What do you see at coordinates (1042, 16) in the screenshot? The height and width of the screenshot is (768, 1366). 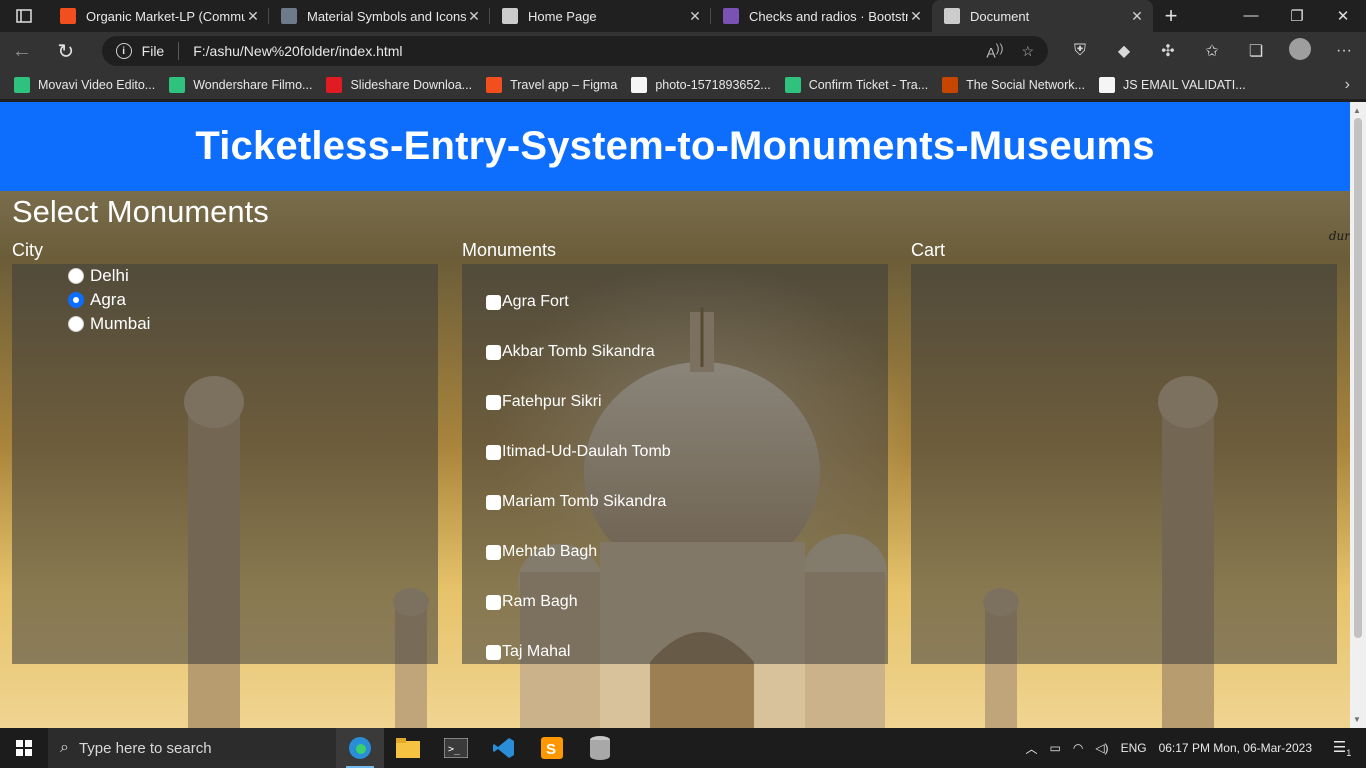 I see `browser-tab: Document ✕` at bounding box center [1042, 16].